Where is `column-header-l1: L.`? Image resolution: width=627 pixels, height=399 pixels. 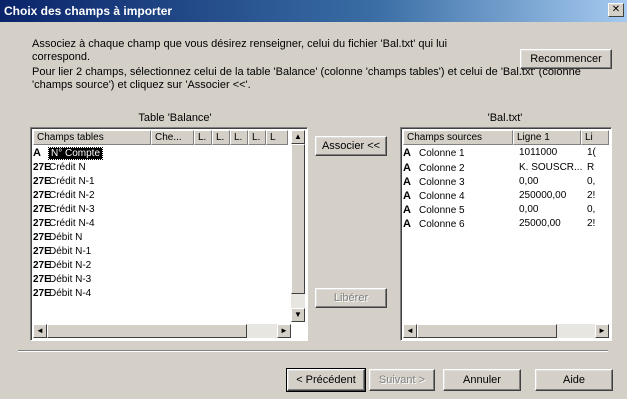
column-header-l1: L. is located at coordinates (203, 137).